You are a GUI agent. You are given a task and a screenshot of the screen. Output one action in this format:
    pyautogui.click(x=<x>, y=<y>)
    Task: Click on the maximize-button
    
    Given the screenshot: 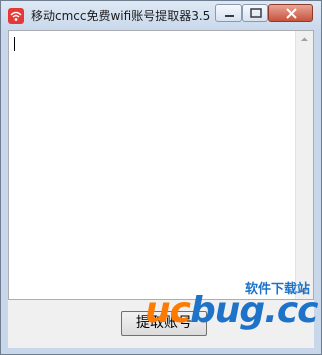 What is the action you would take?
    pyautogui.click(x=255, y=13)
    